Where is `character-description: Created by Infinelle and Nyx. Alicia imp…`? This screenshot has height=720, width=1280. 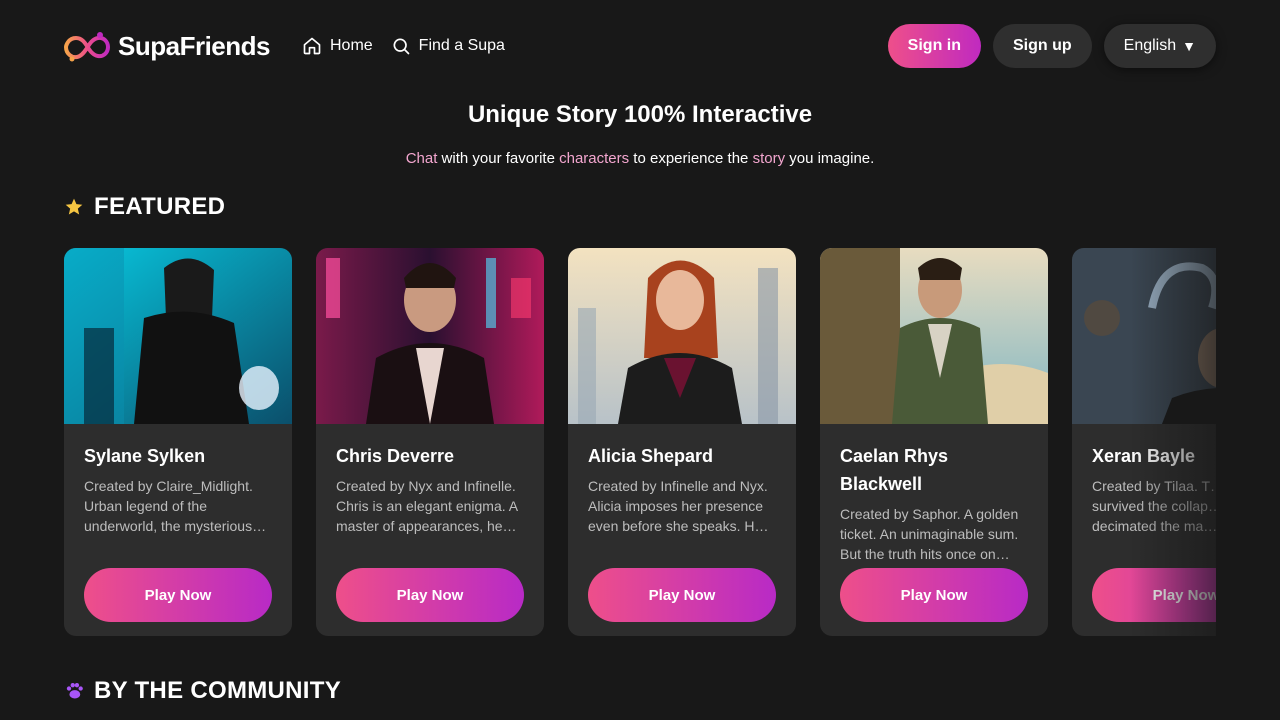
character-description: Created by Infinelle and Nyx. Alicia imp… is located at coordinates (678, 506).